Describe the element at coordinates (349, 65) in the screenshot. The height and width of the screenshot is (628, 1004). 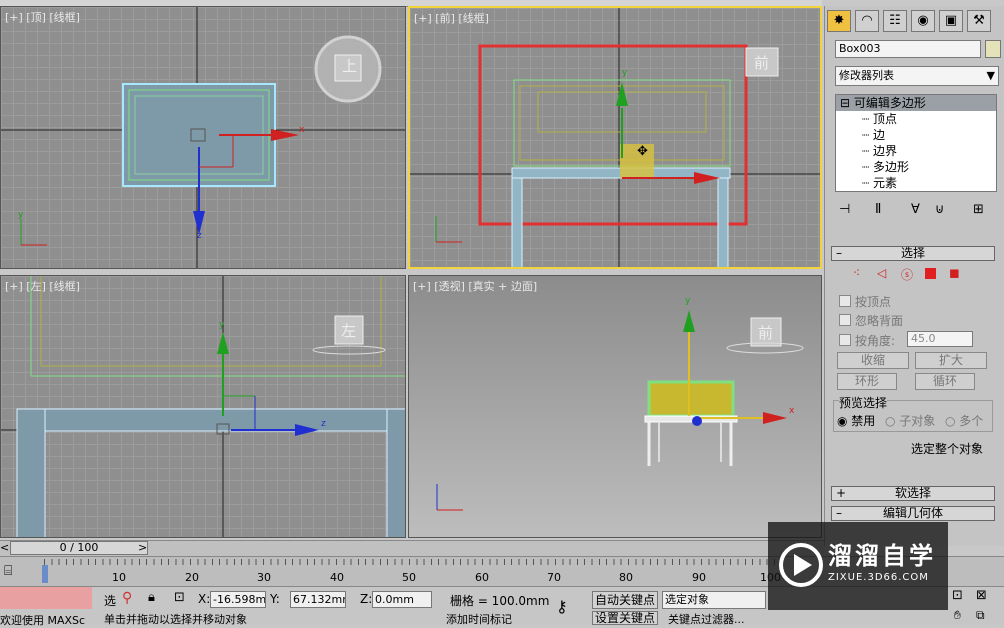
I see `viewcube-label: 上` at that location.